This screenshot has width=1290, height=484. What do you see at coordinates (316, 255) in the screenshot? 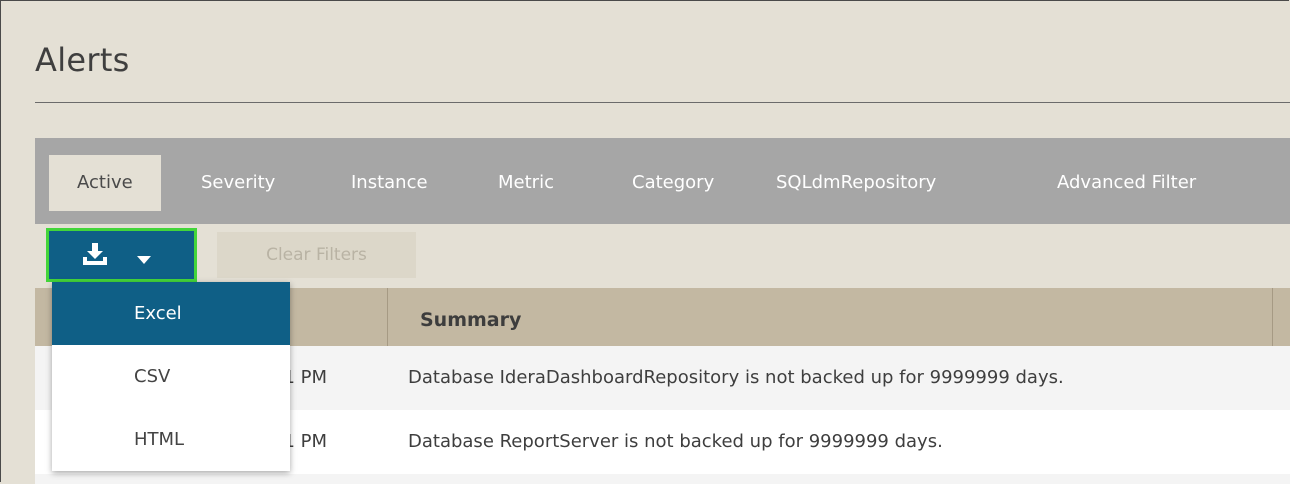
I see `clear-filters-button: Clear Filters` at bounding box center [316, 255].